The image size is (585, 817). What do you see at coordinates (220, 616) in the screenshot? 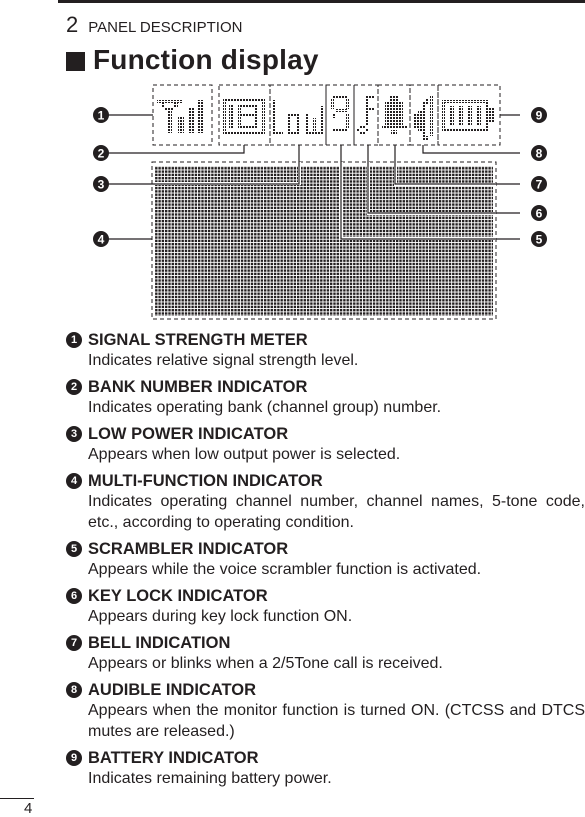
I see `item-description: Appears during key lock function ON.` at bounding box center [220, 616].